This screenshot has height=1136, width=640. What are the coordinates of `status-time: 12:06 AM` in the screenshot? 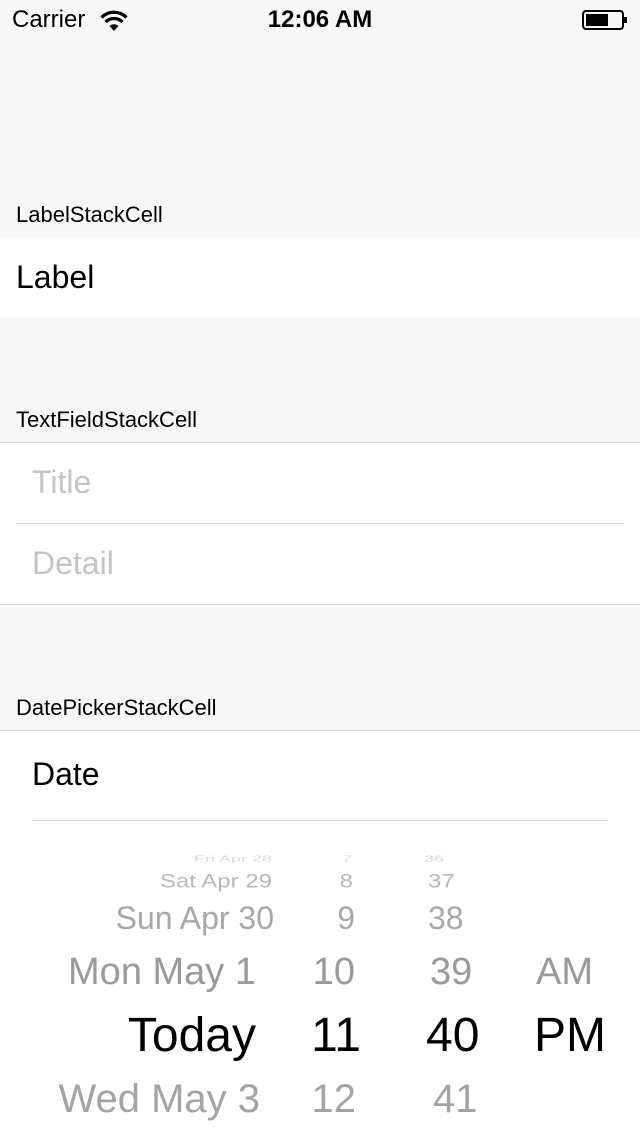 It's located at (320, 19).